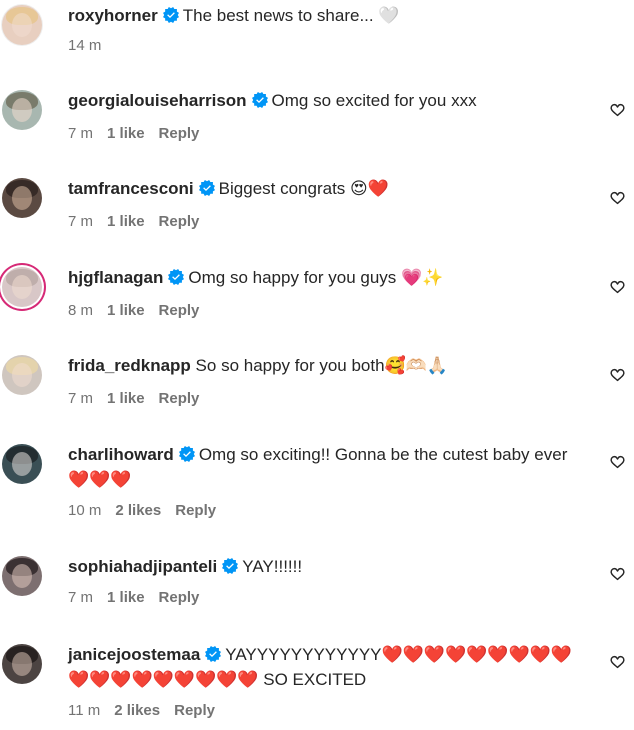  I want to click on timestamp: 8 m, so click(80, 310).